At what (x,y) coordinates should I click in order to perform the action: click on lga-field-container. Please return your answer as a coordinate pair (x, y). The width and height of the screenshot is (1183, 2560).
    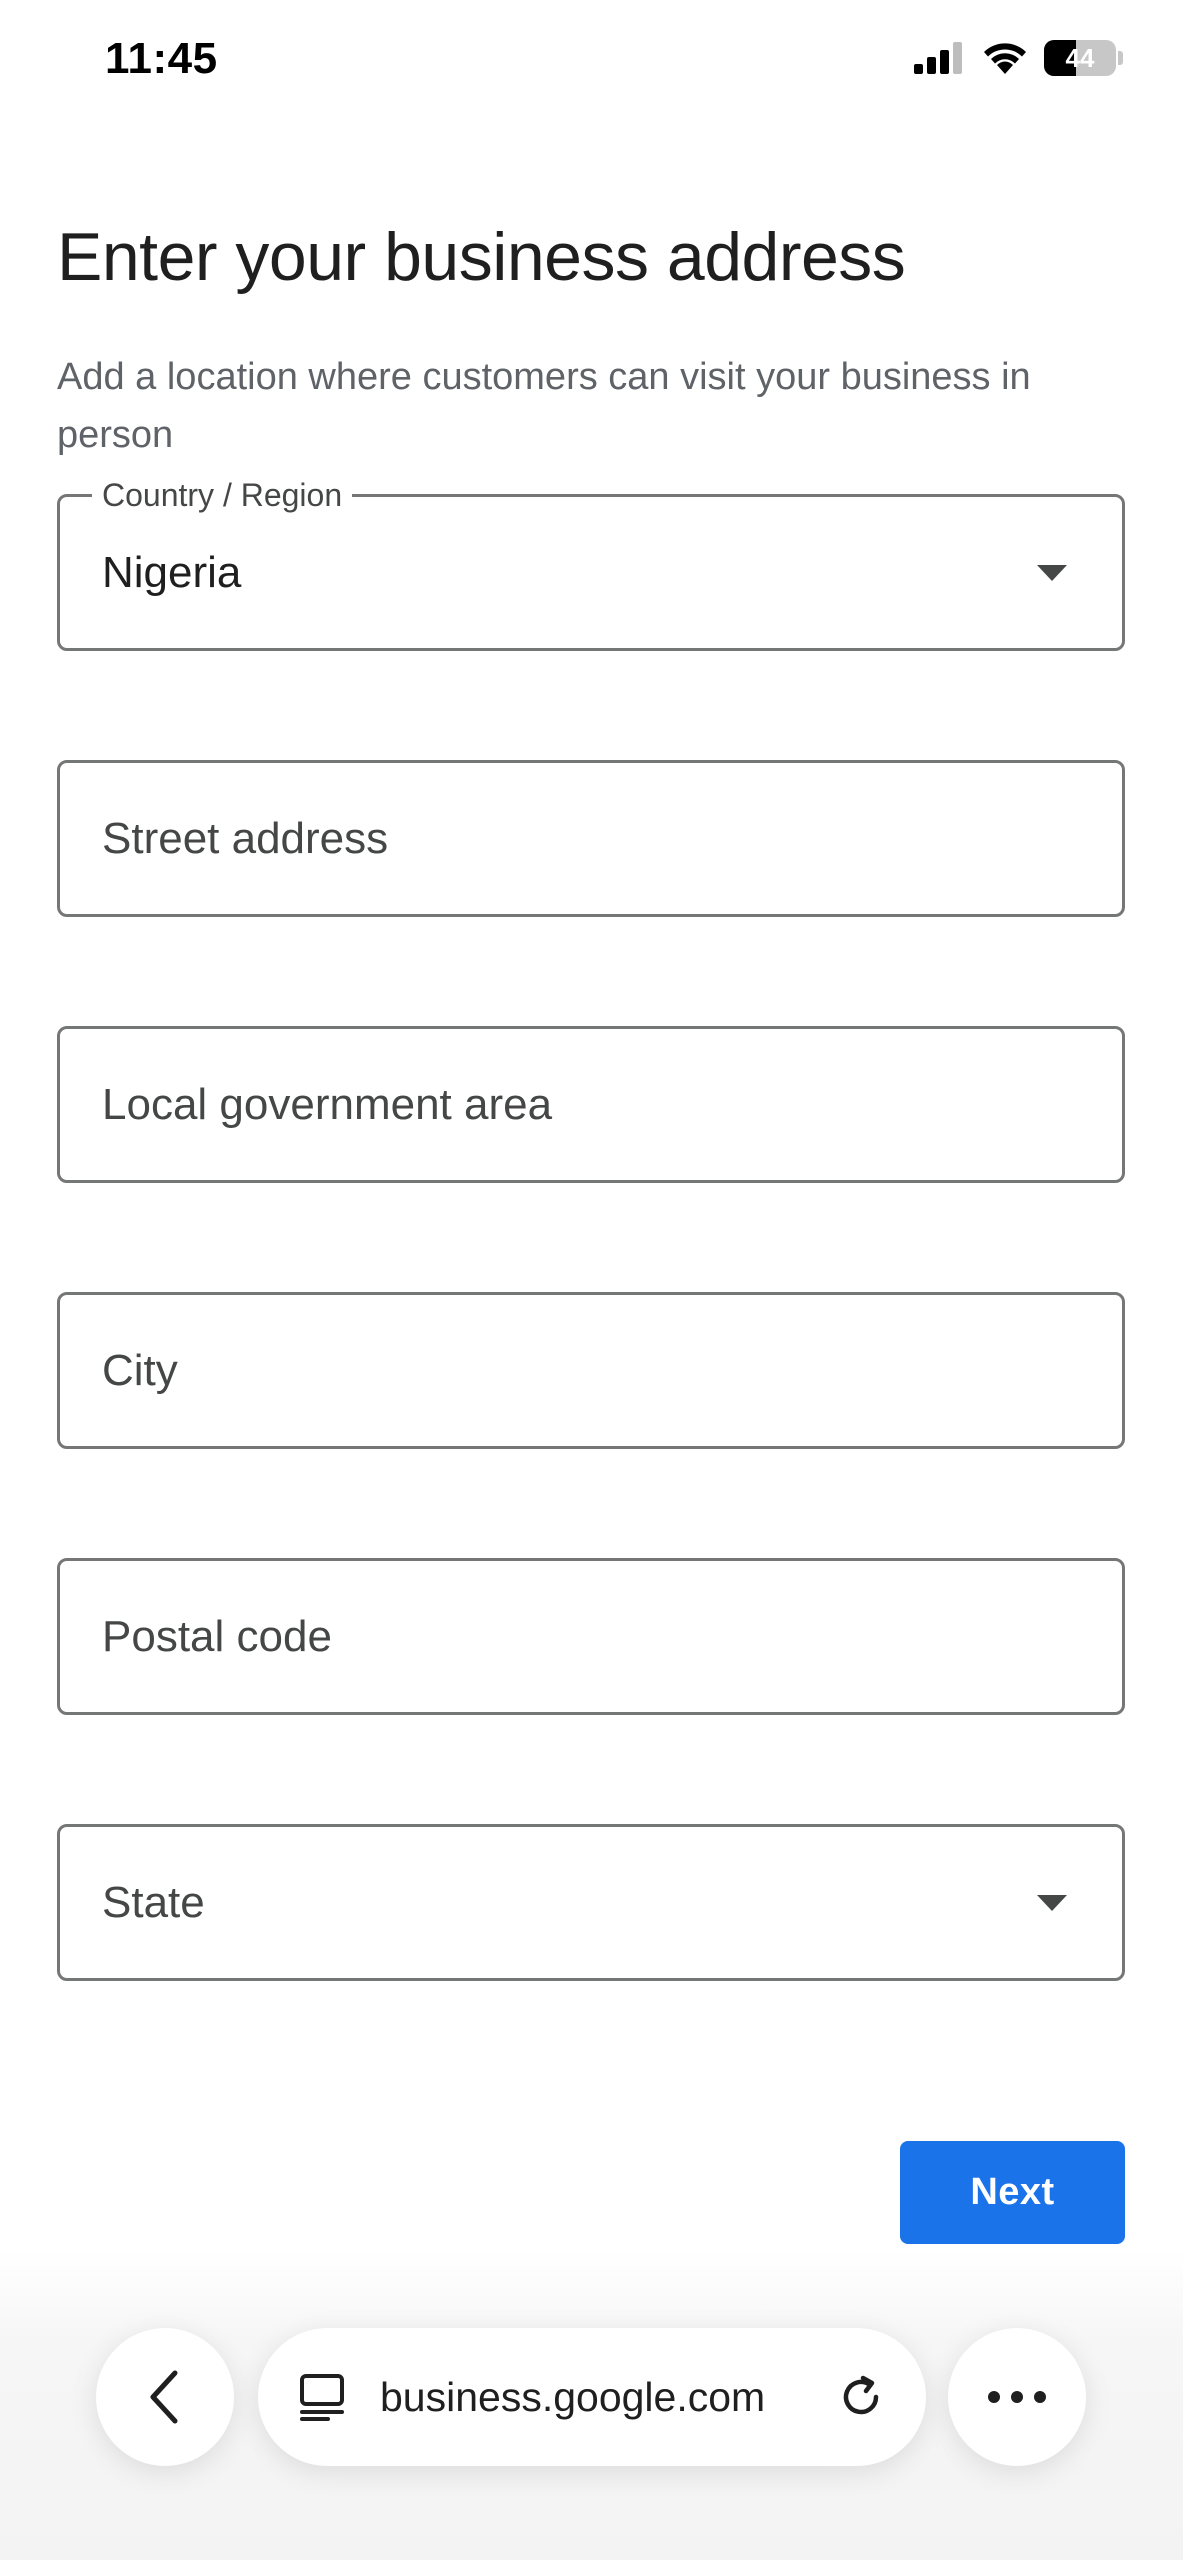
    Looking at the image, I should click on (591, 1104).